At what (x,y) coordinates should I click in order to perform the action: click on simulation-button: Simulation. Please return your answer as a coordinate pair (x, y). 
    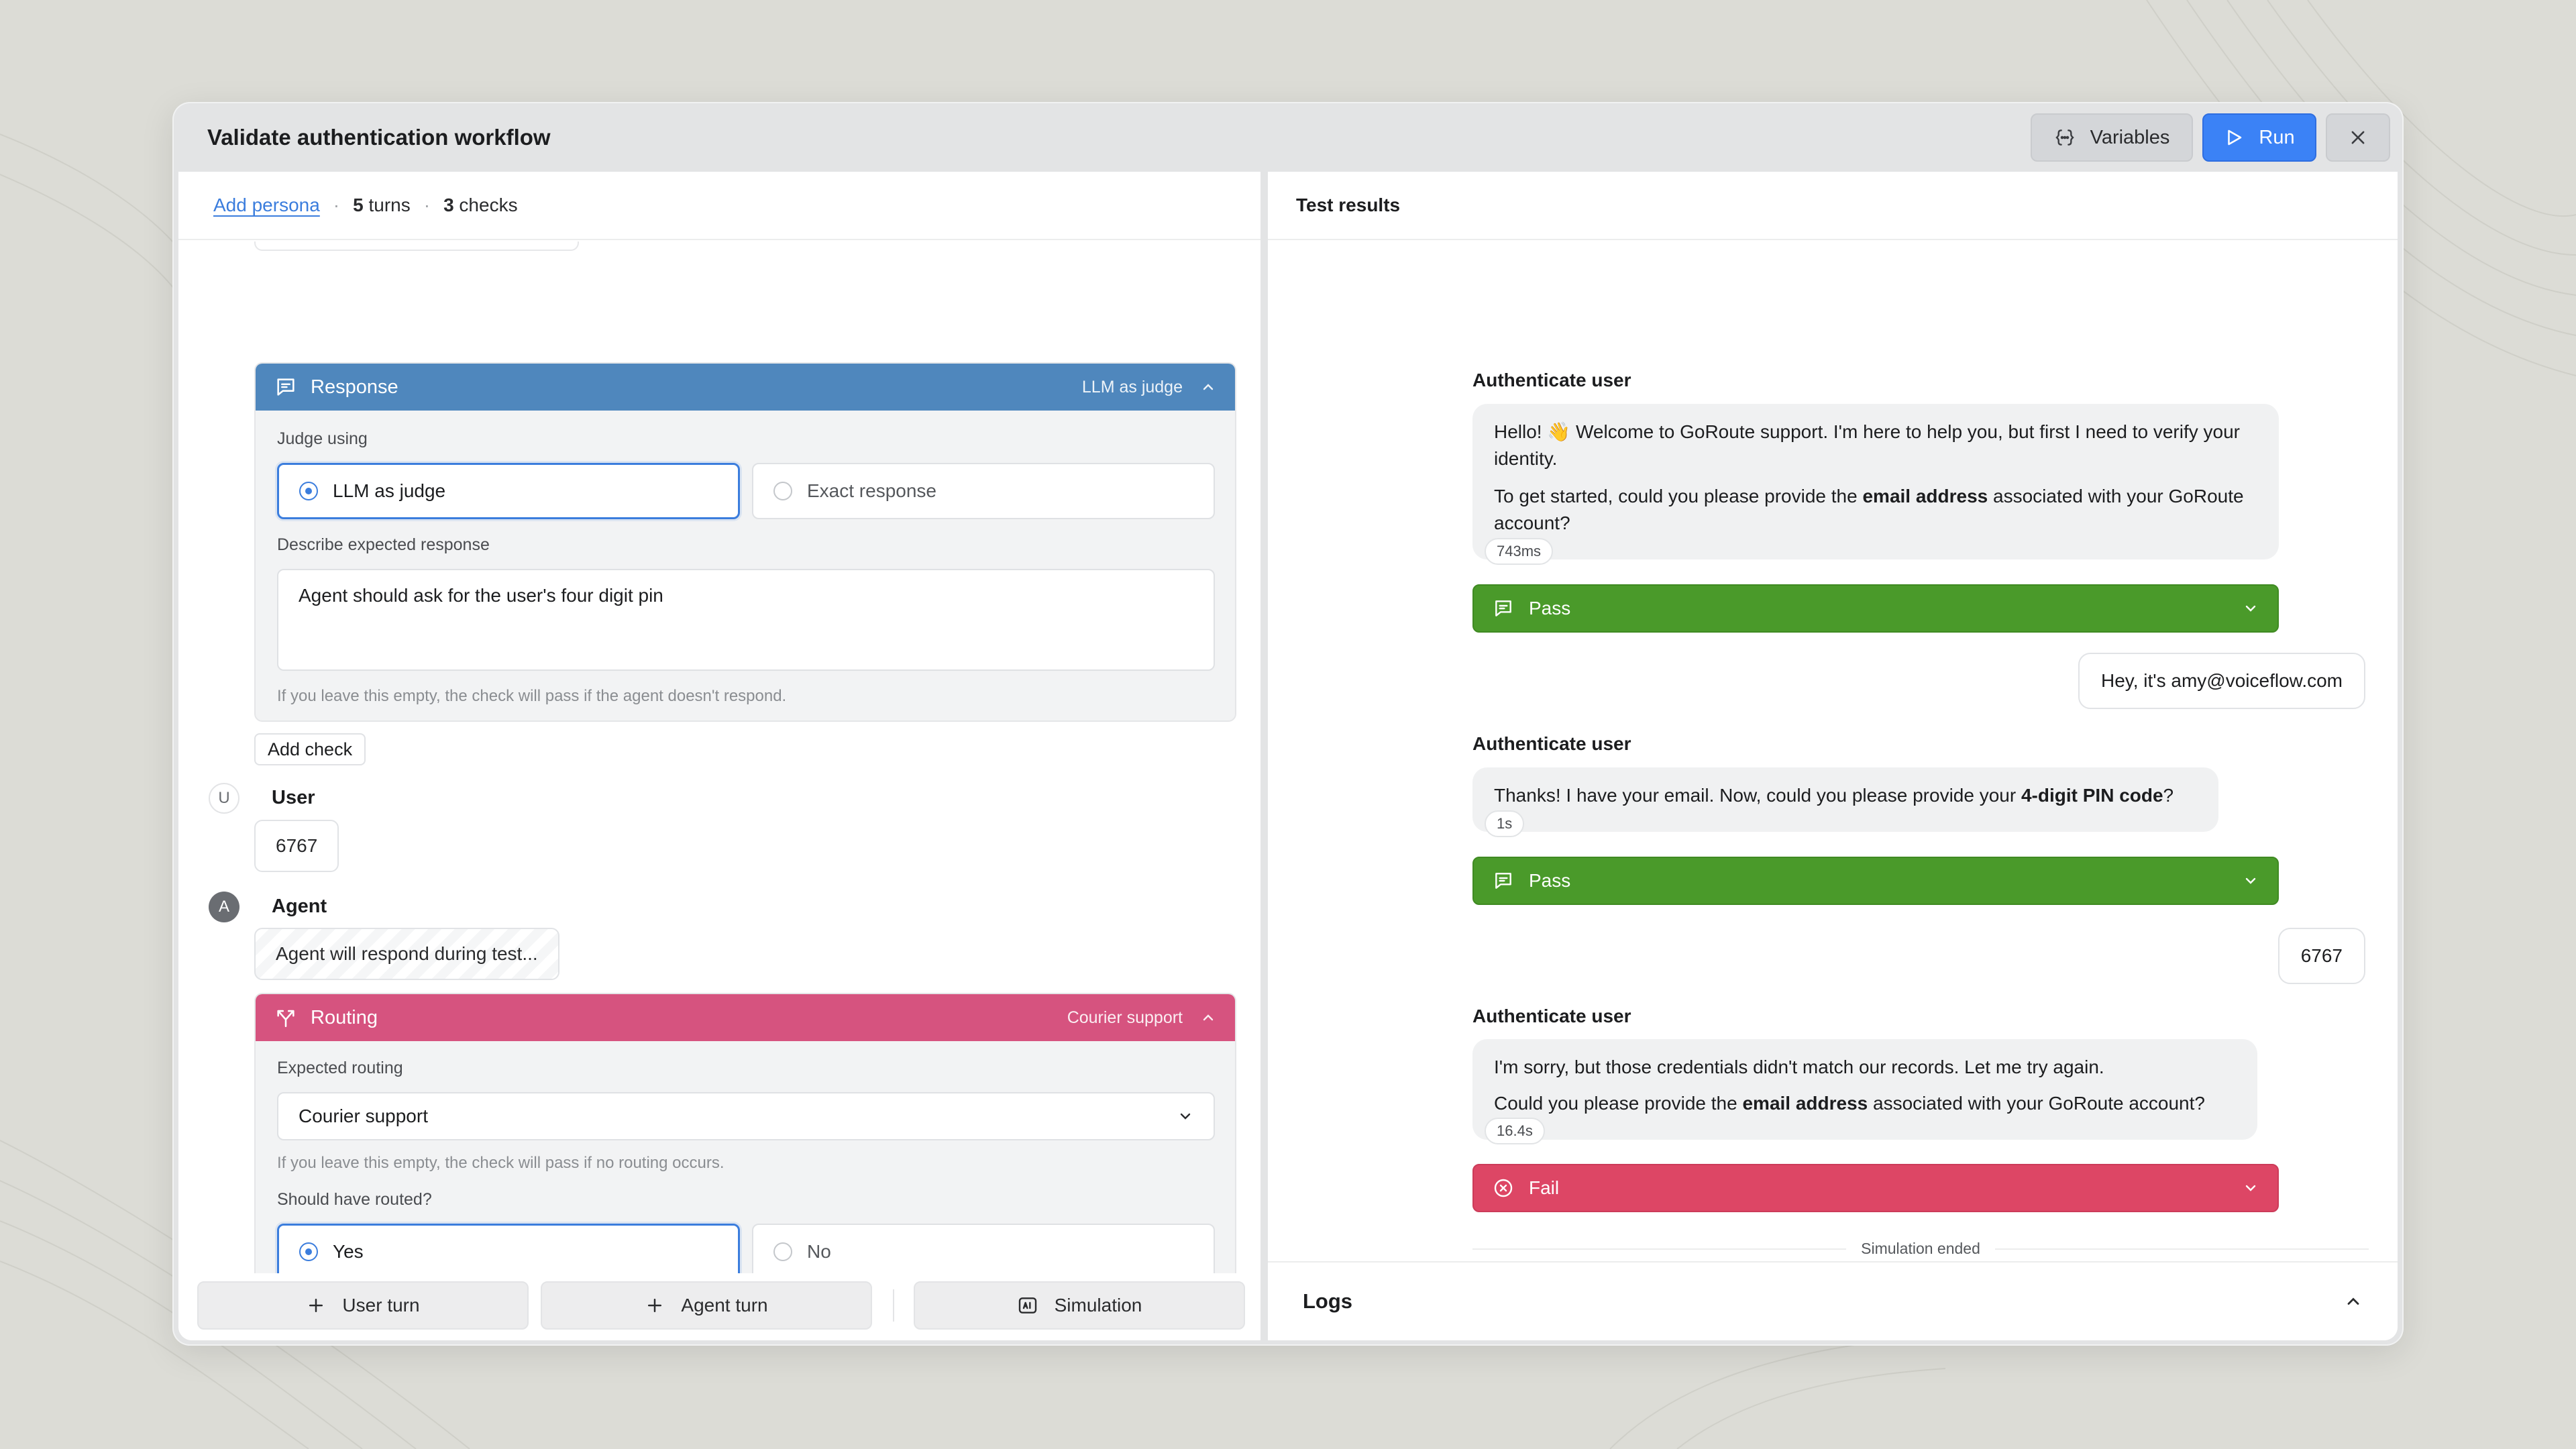
    Looking at the image, I should click on (1079, 1305).